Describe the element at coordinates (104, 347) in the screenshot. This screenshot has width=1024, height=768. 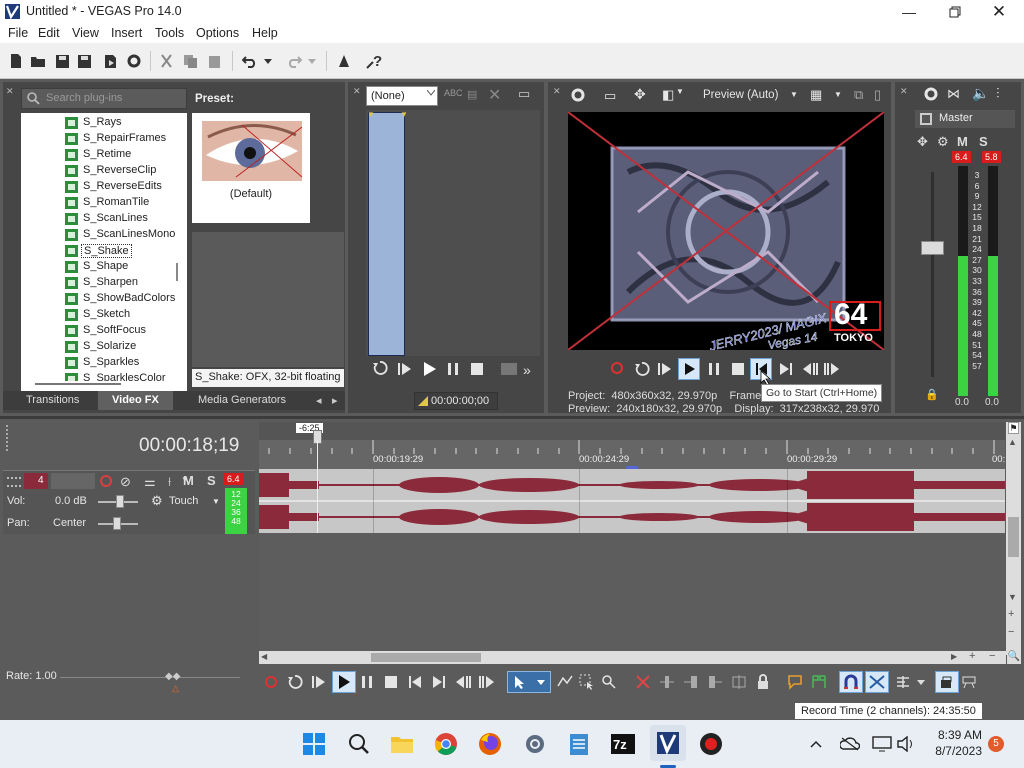
I see `list-item: S_Solarize` at that location.